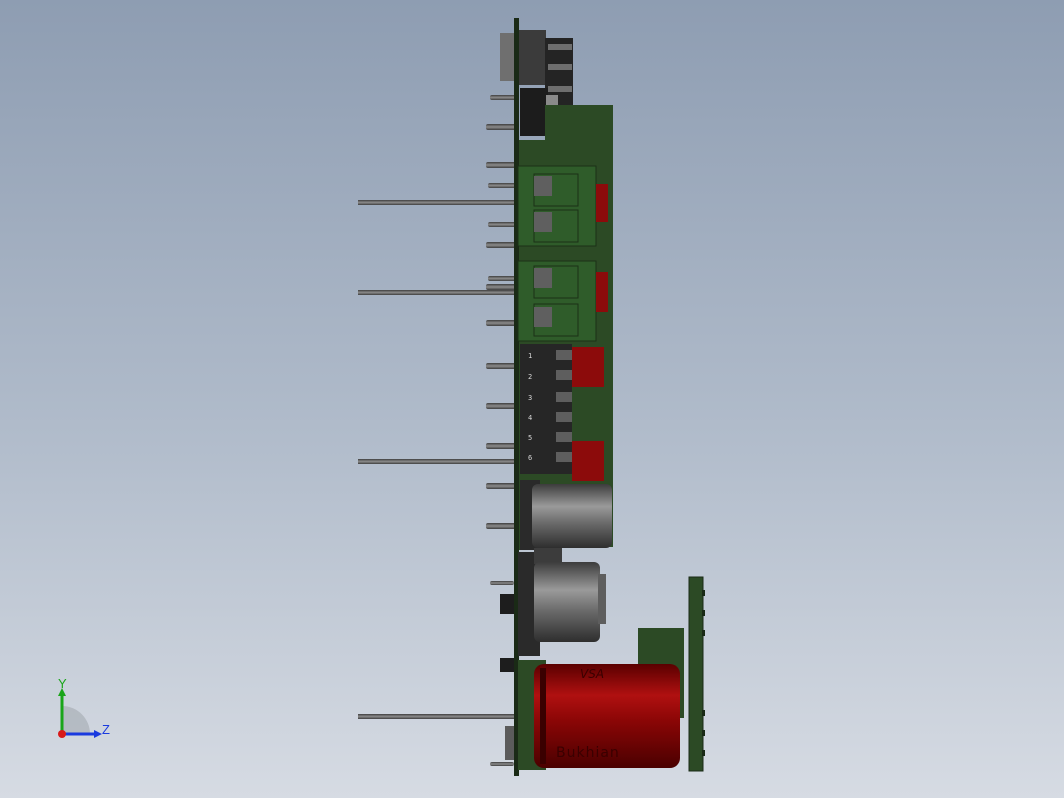 Image resolution: width=1064 pixels, height=798 pixels. Describe the element at coordinates (592, 674) in the screenshot. I see `capacitor-top-text: VSA` at that location.